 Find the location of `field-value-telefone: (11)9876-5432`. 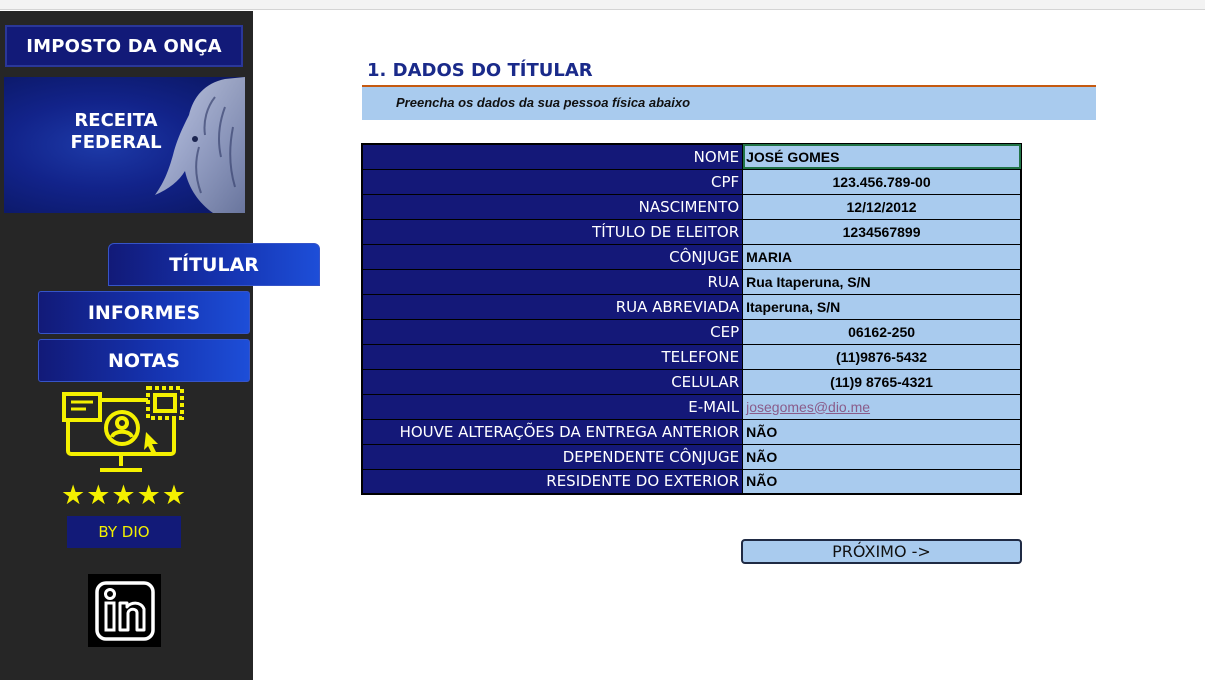

field-value-telefone: (11)9876-5432 is located at coordinates (882, 356).